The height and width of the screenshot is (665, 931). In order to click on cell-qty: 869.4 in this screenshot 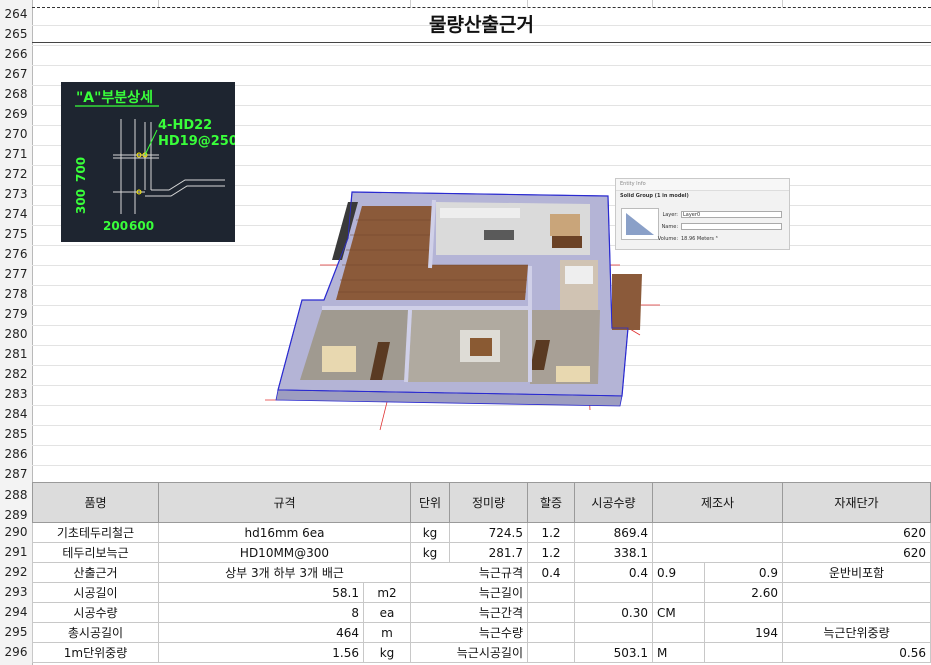, I will do `click(613, 532)`.